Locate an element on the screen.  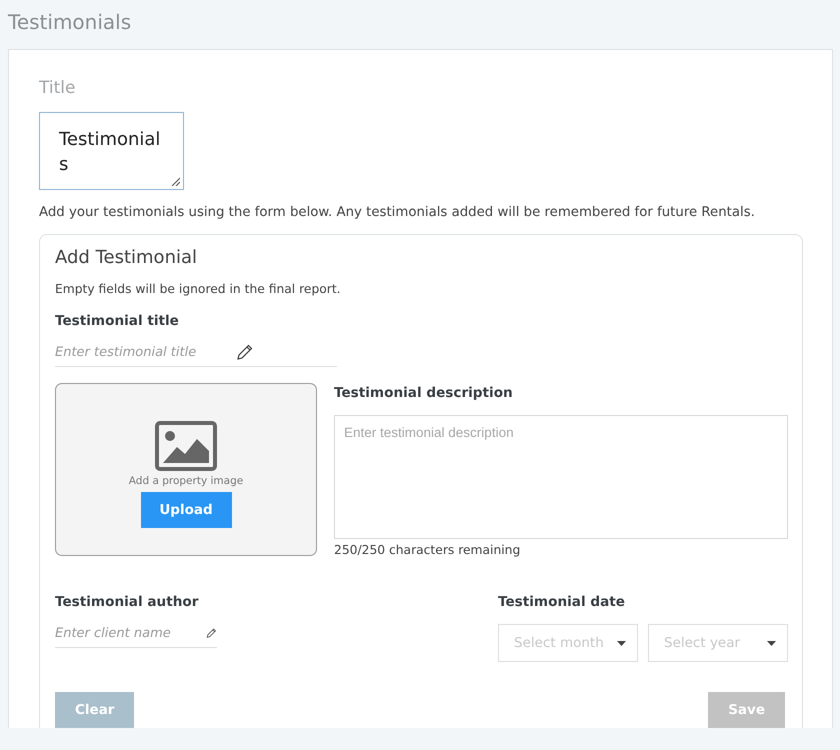
field-label: Testimonial date is located at coordinates (562, 602).